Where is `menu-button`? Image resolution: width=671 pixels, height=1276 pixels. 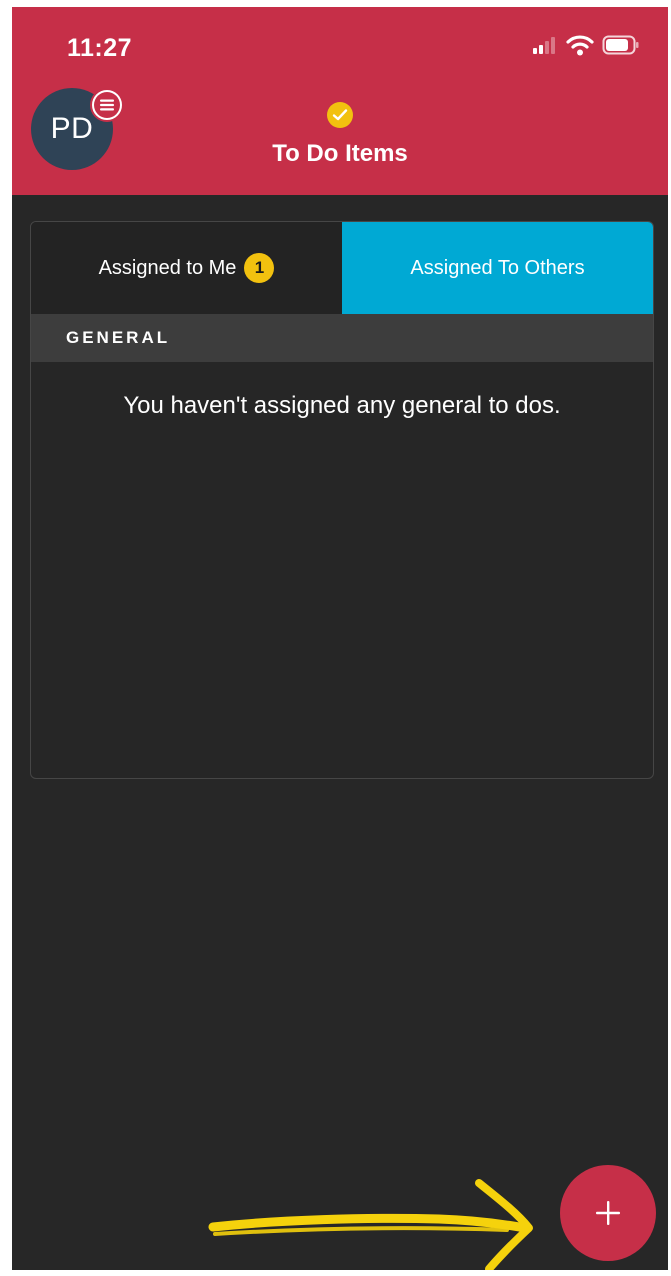 menu-button is located at coordinates (107, 105).